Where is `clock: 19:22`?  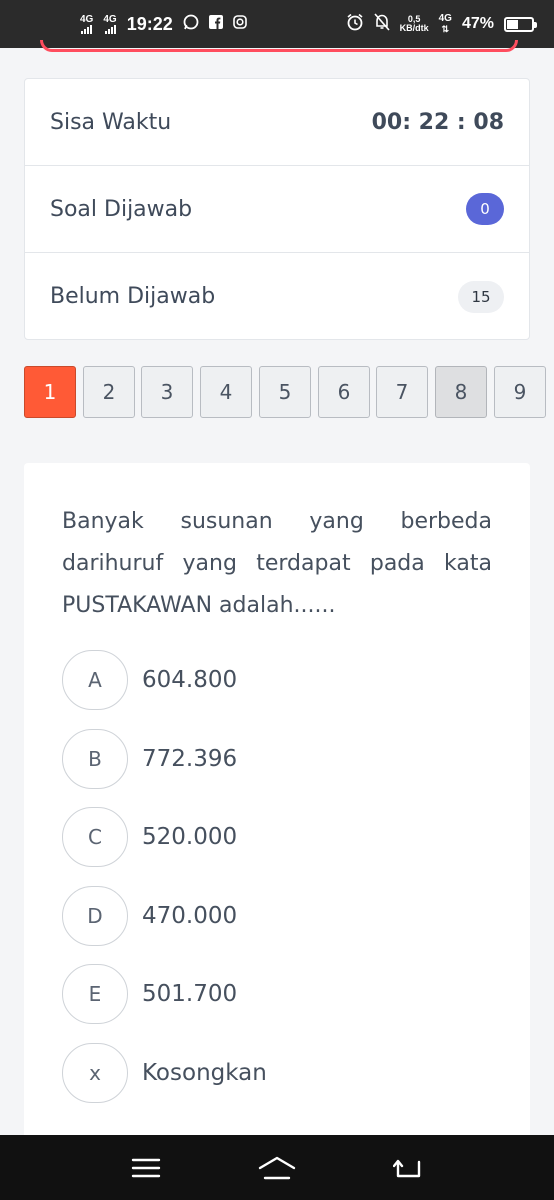 clock: 19:22 is located at coordinates (149, 23).